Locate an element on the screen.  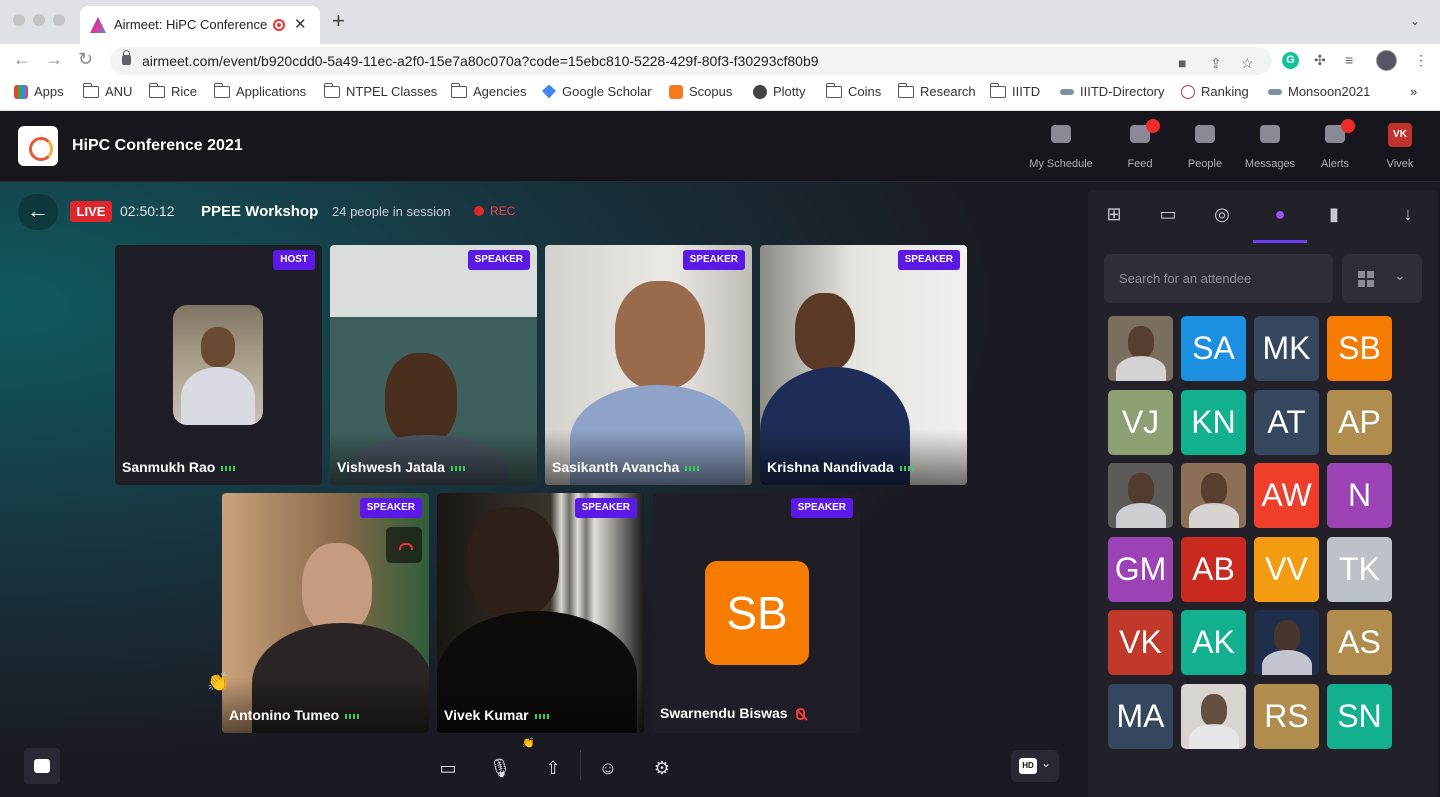
grammarly-extension-icon: G is located at coordinates (1290, 60).